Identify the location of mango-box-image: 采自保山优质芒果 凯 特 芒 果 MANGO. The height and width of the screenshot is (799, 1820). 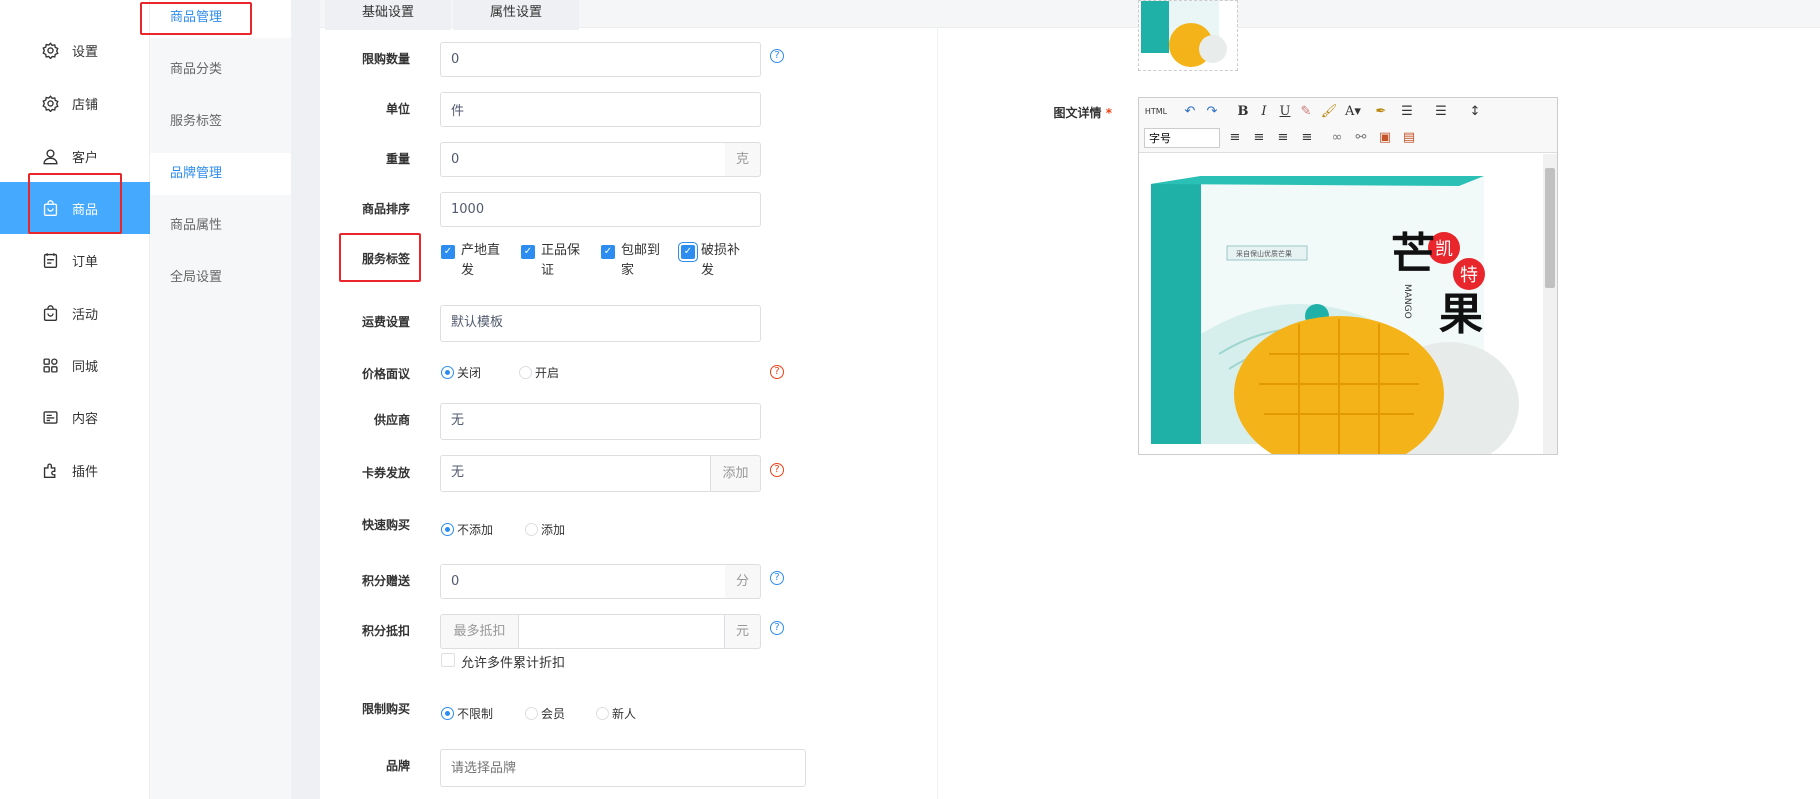
(1341, 304).